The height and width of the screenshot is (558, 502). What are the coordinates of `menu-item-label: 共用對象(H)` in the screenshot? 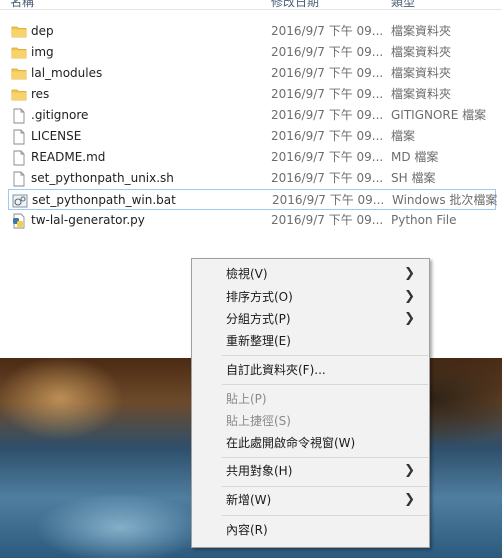 It's located at (259, 471).